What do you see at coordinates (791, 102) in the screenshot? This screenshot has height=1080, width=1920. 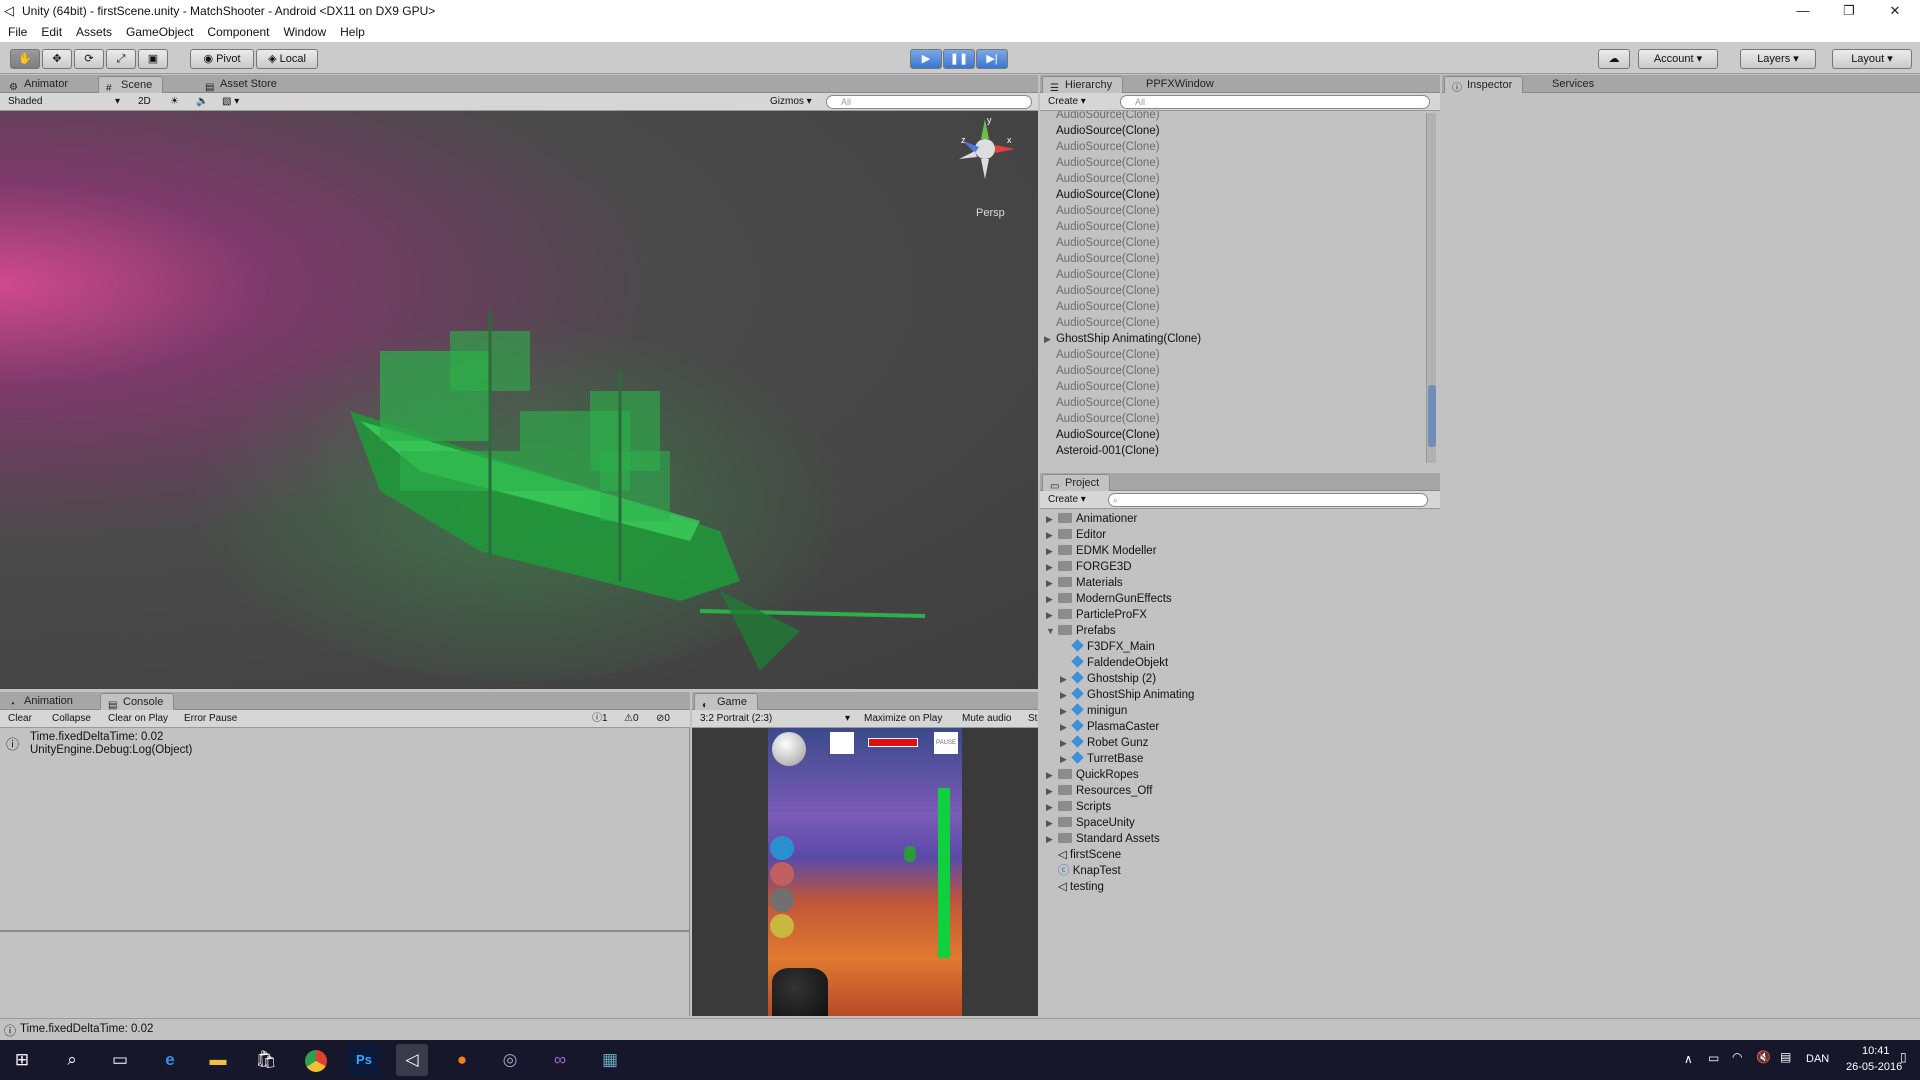 I see `gizmos-dropdown: Gizmos ▾` at bounding box center [791, 102].